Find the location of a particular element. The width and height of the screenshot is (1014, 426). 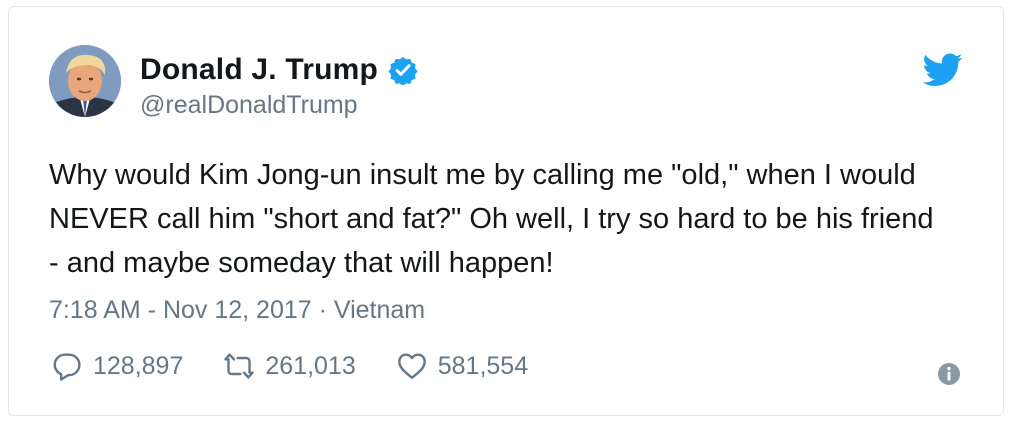

reply-count: 128,897 is located at coordinates (138, 365).